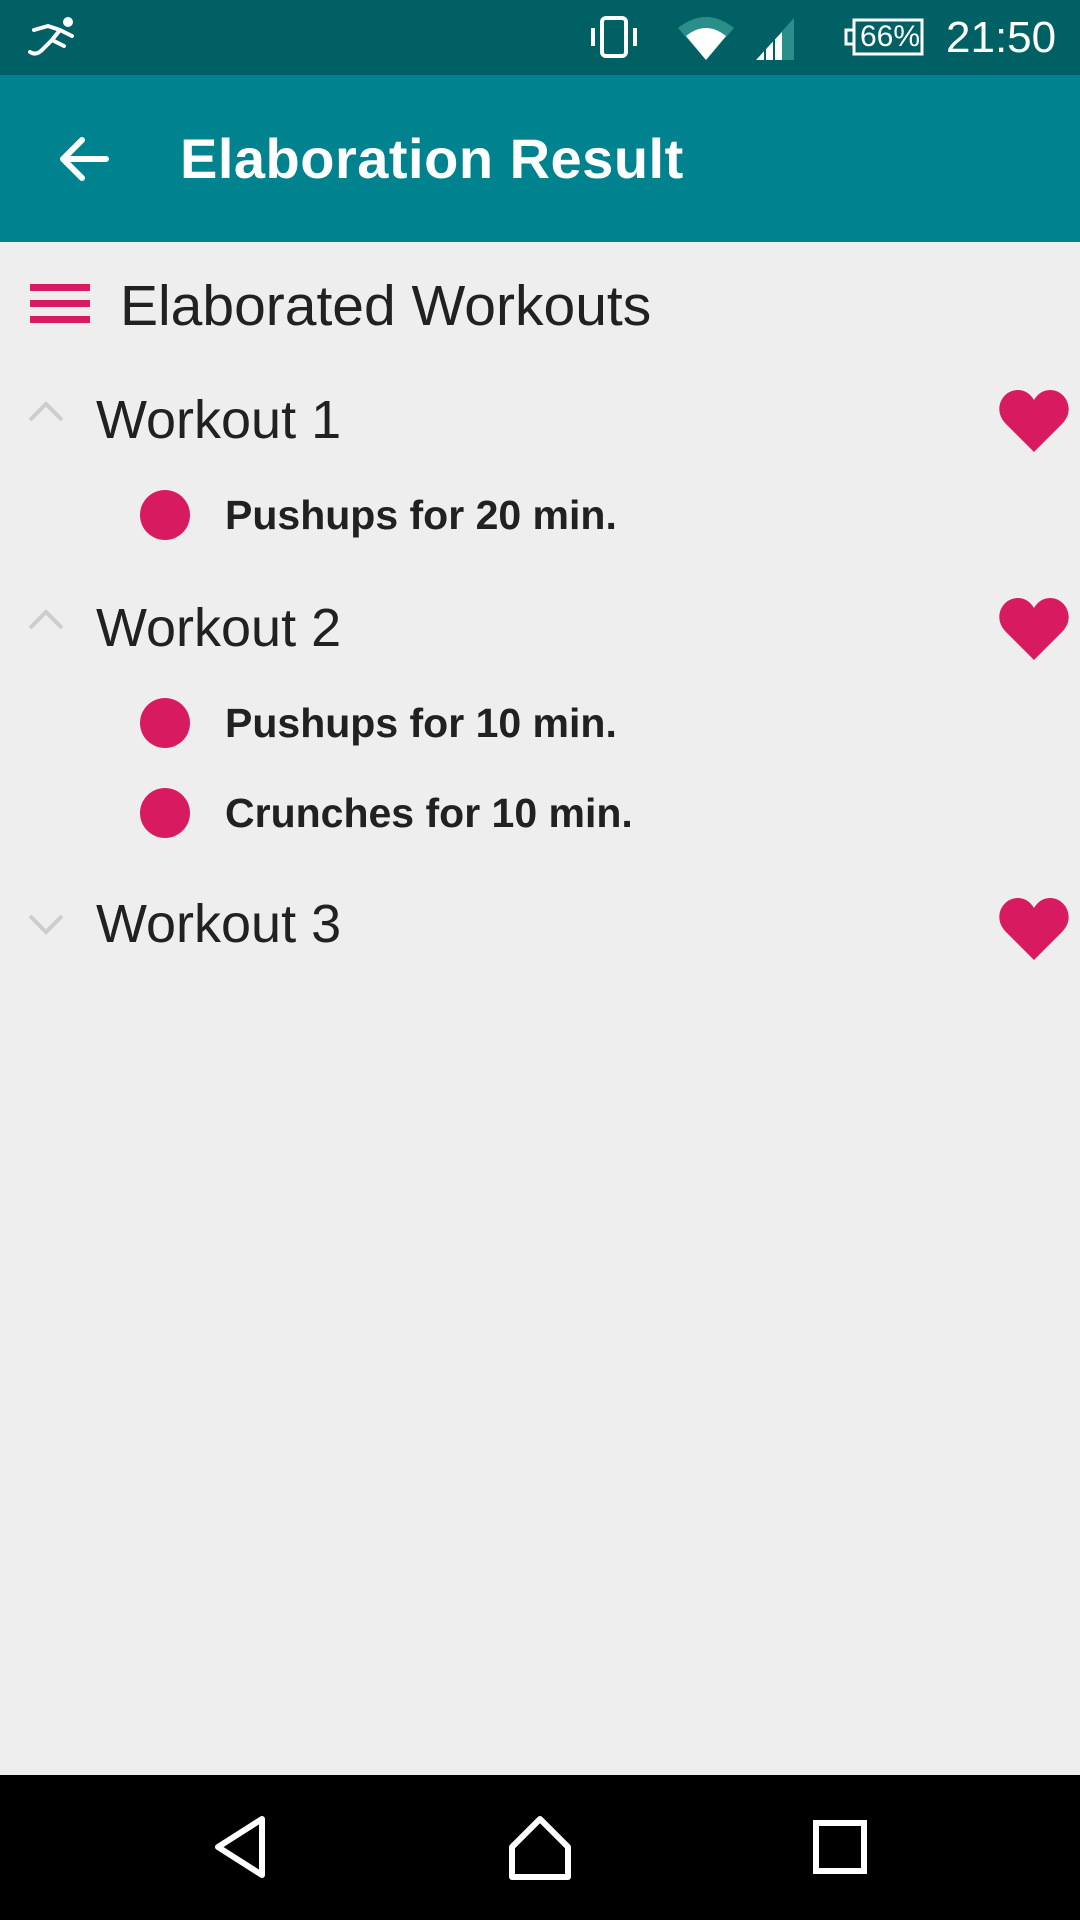 The width and height of the screenshot is (1080, 1920). What do you see at coordinates (540, 626) in the screenshot?
I see `workout-group-2: Workout 2` at bounding box center [540, 626].